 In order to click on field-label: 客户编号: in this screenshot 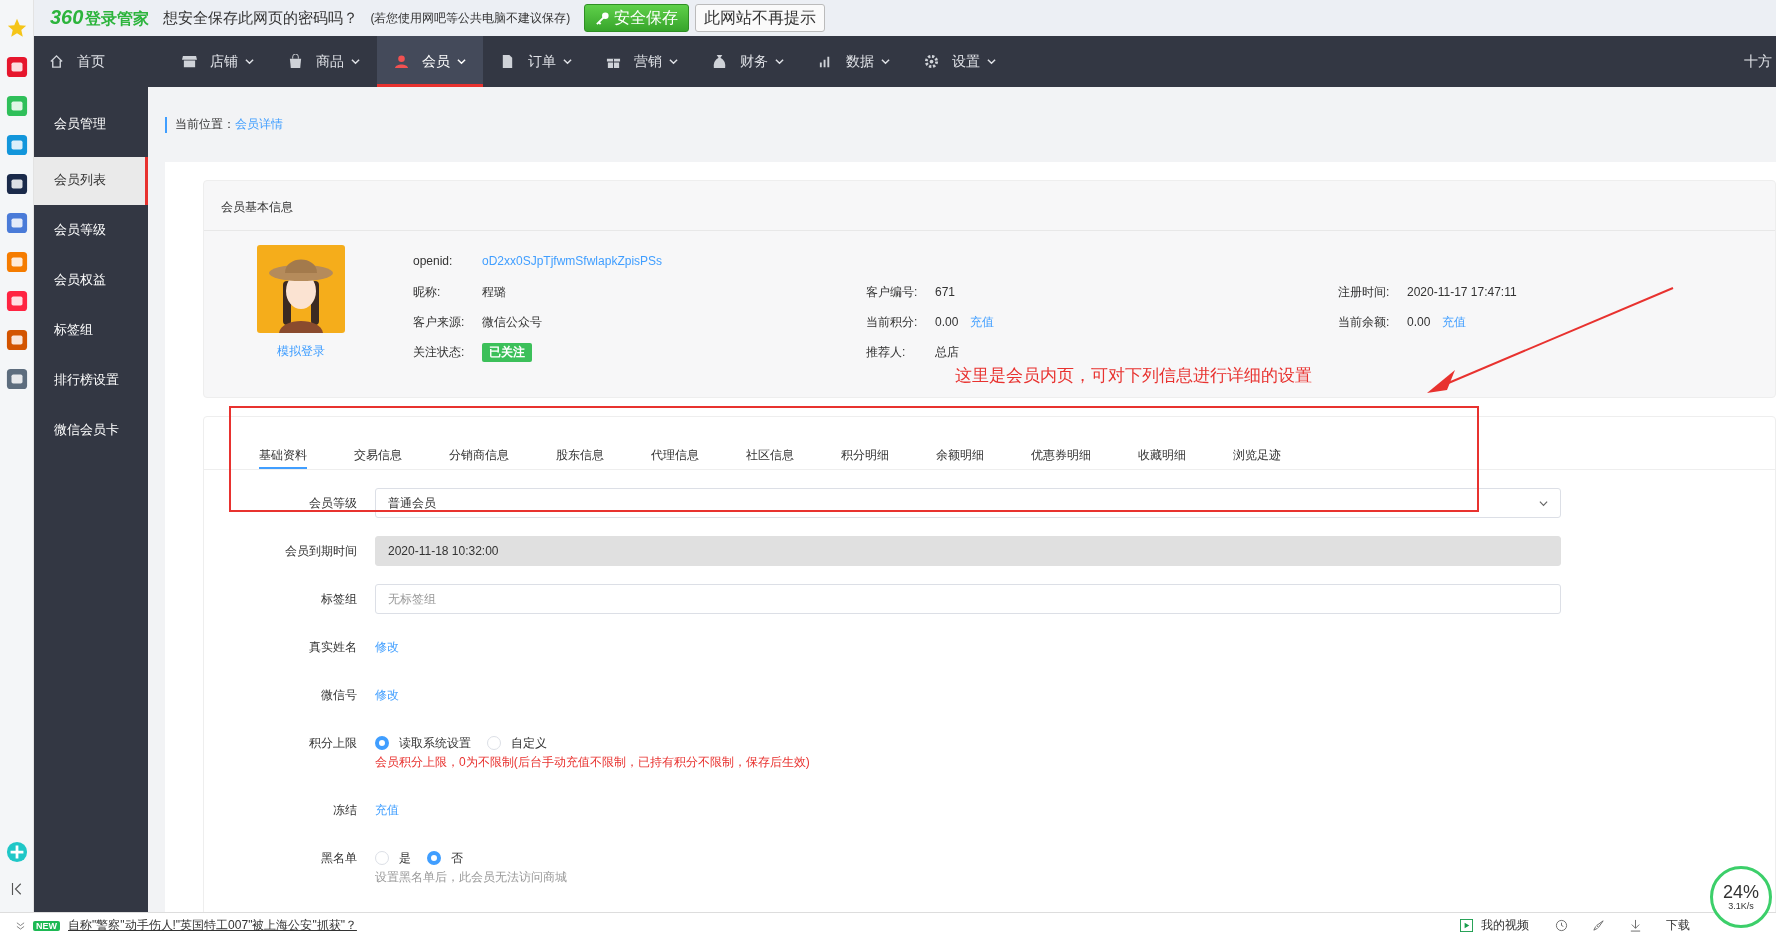, I will do `click(892, 292)`.